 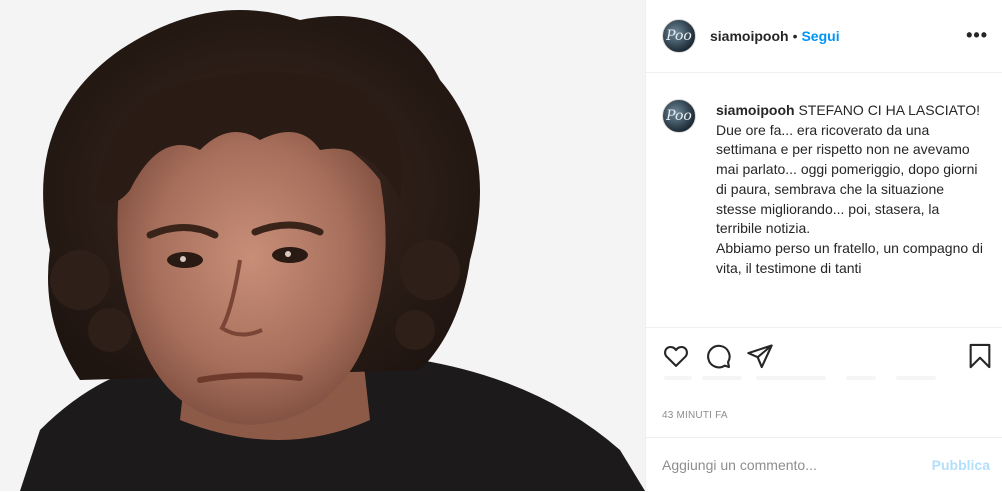 What do you see at coordinates (977, 35) in the screenshot?
I see `more-options-icon: •••` at bounding box center [977, 35].